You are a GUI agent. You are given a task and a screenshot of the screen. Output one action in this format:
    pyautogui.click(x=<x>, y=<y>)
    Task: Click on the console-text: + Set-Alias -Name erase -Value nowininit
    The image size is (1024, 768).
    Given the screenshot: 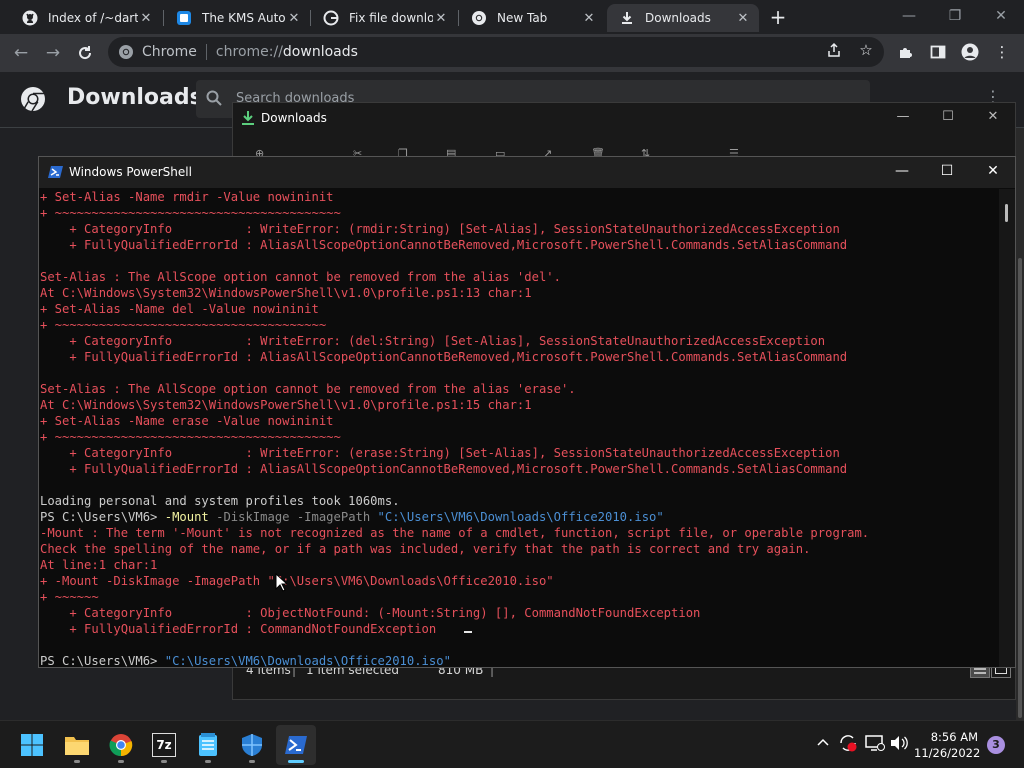 What is the action you would take?
    pyautogui.click(x=187, y=421)
    